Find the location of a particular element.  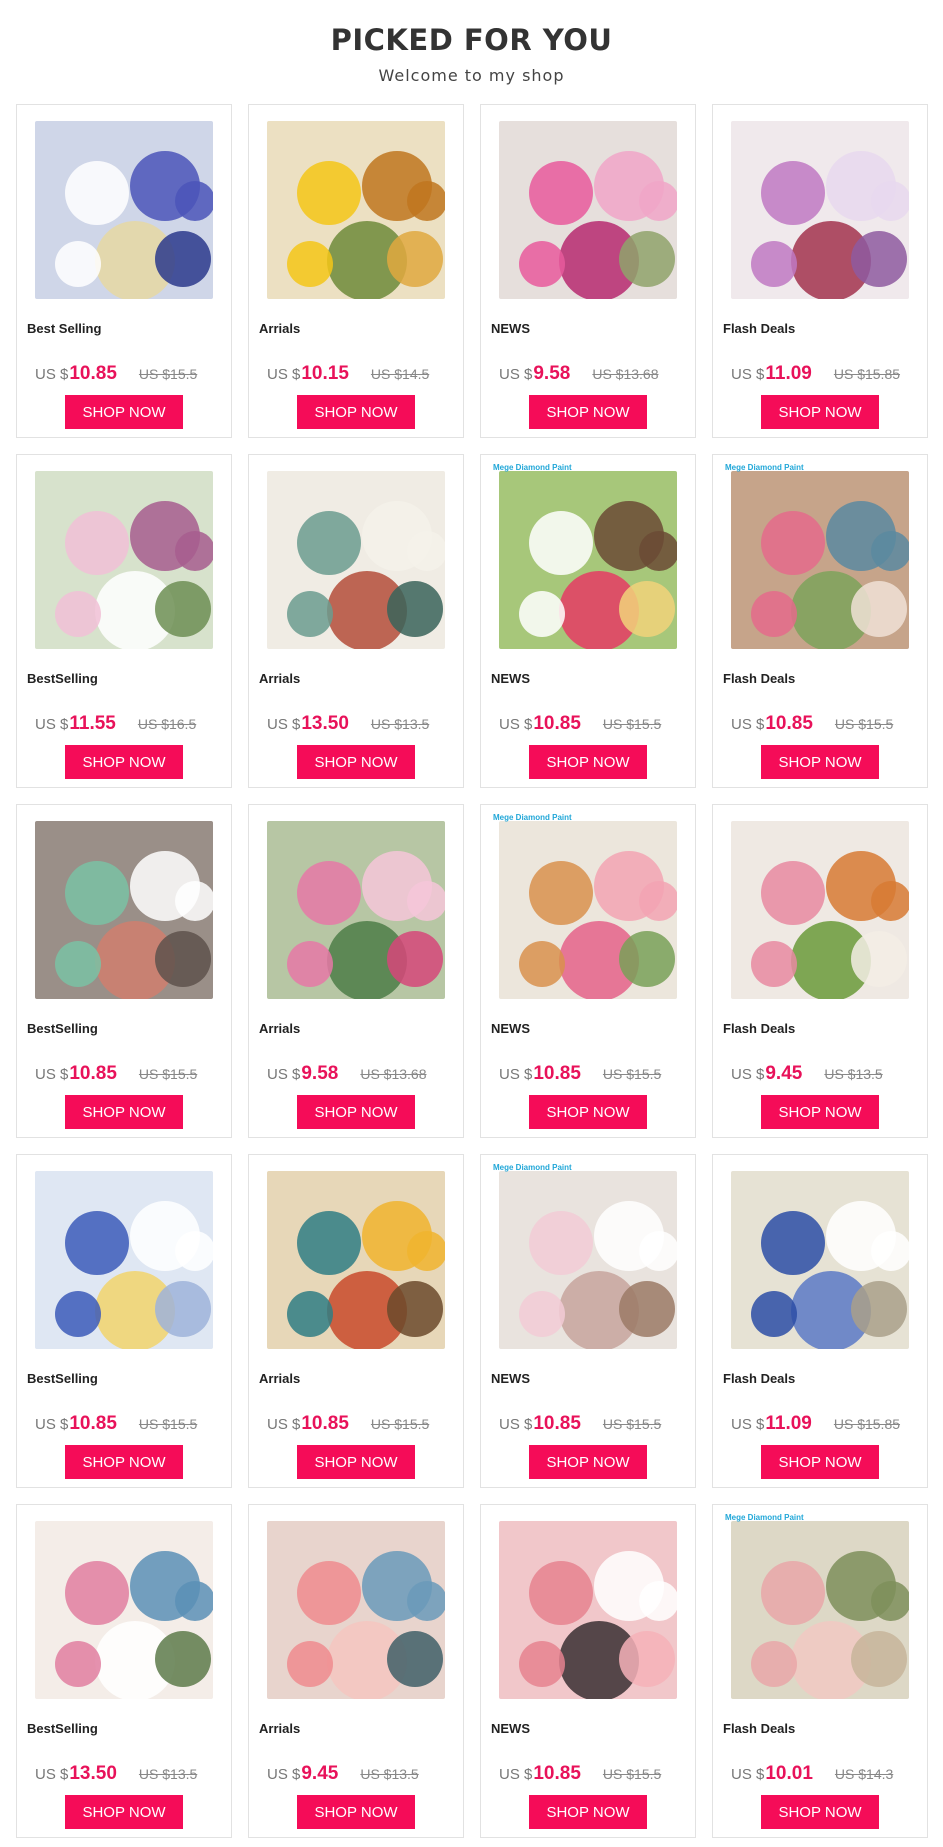

product-card: NEWS US $9.58 US $13.68 SHOP NOW is located at coordinates (588, 271).